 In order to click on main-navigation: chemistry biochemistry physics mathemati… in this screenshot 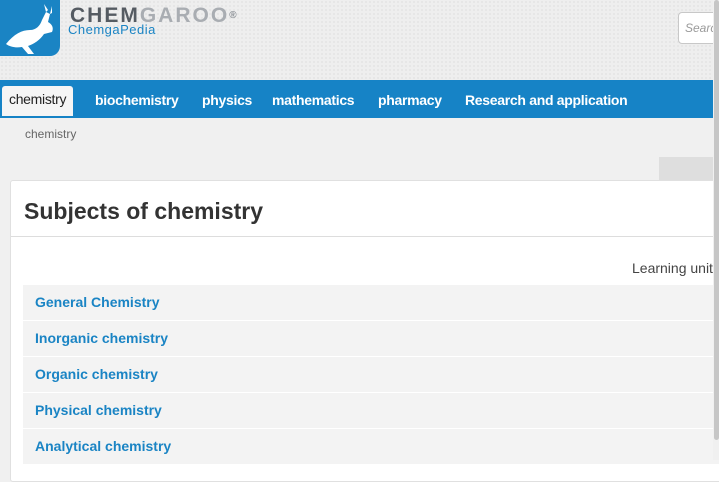, I will do `click(359, 99)`.